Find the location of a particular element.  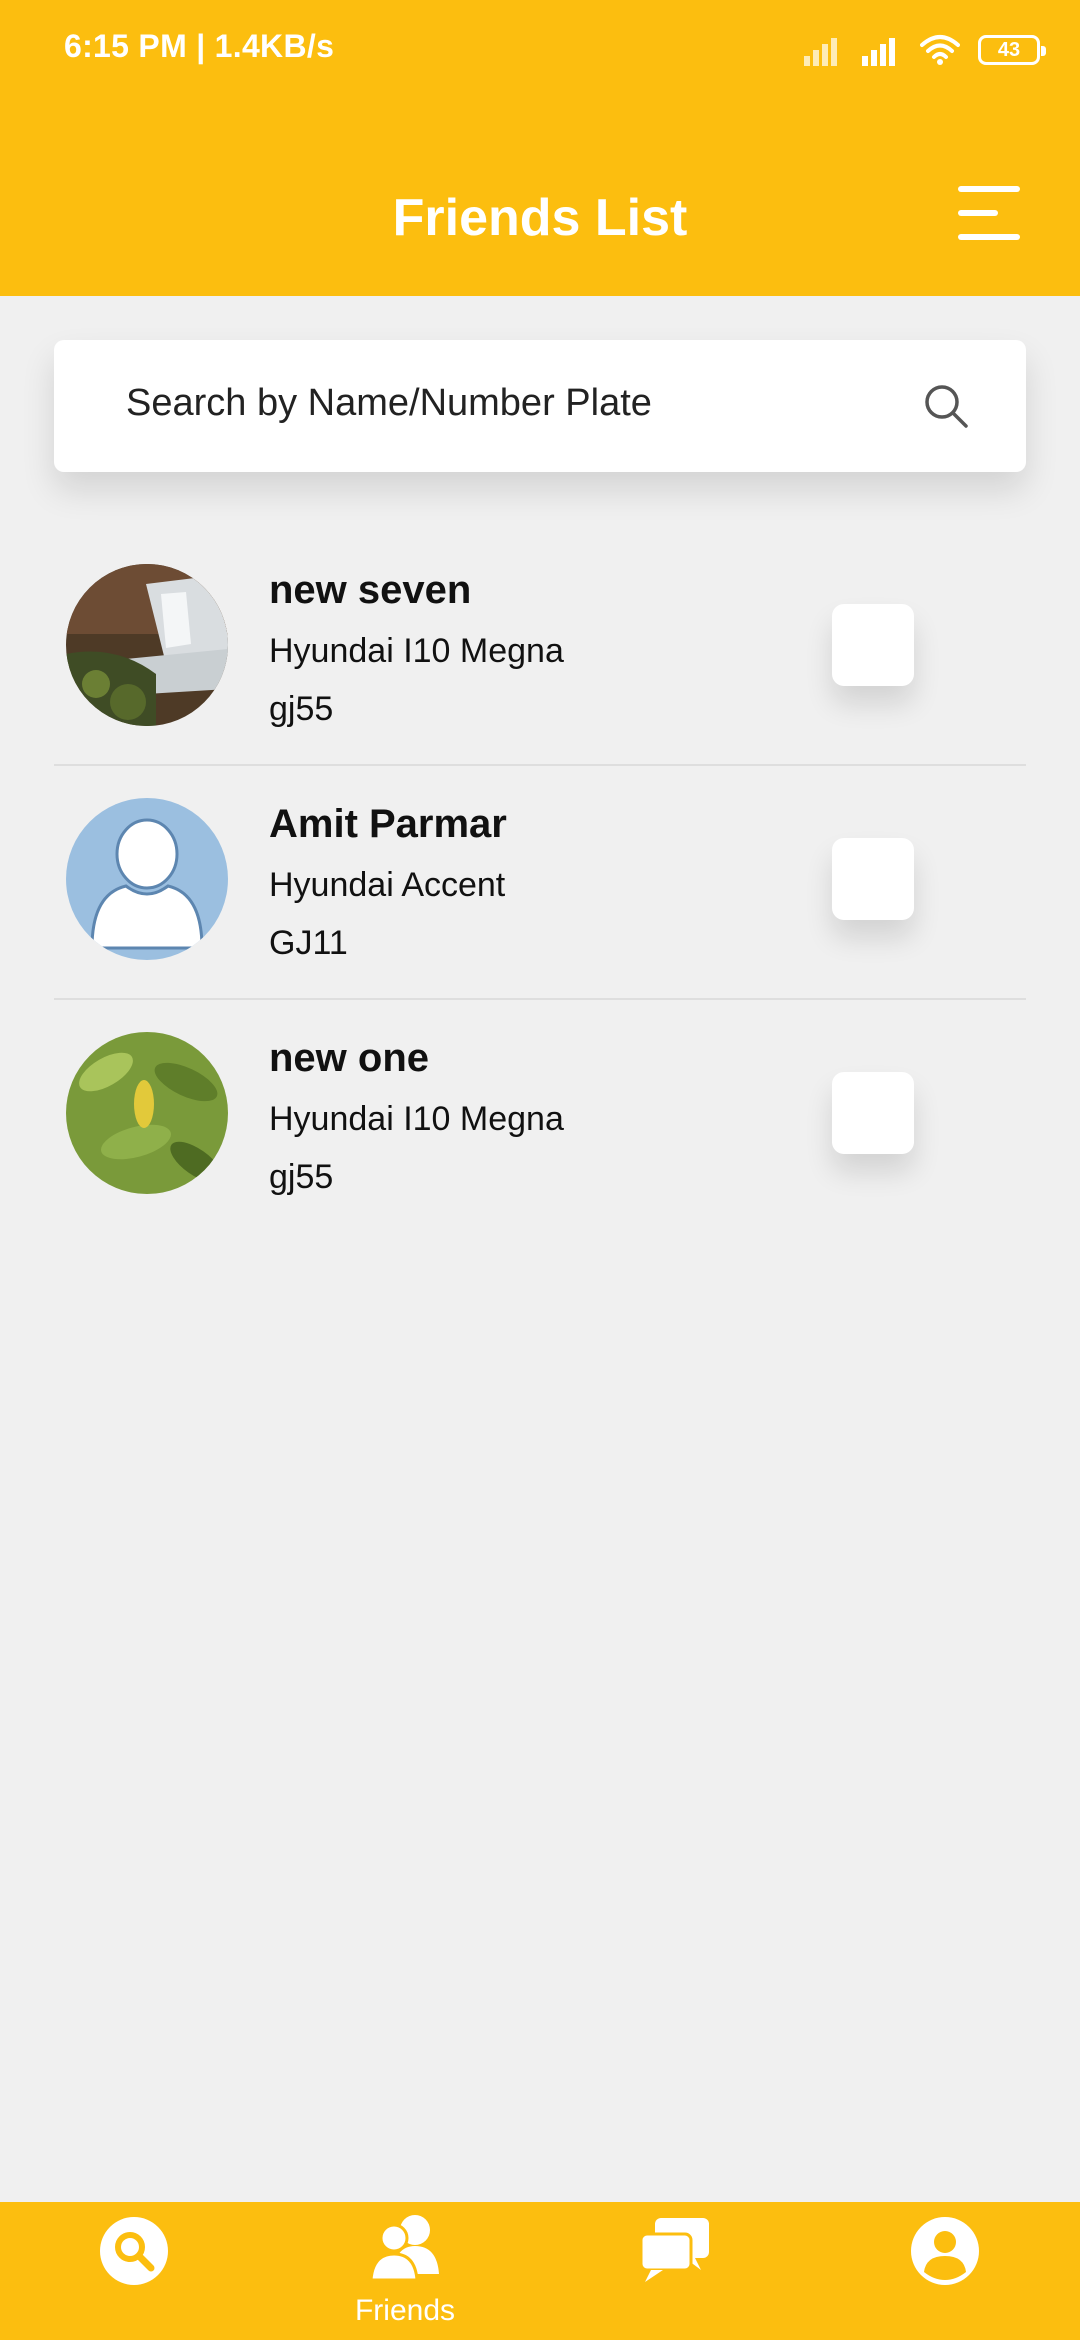

landscape-photo is located at coordinates (147, 645).